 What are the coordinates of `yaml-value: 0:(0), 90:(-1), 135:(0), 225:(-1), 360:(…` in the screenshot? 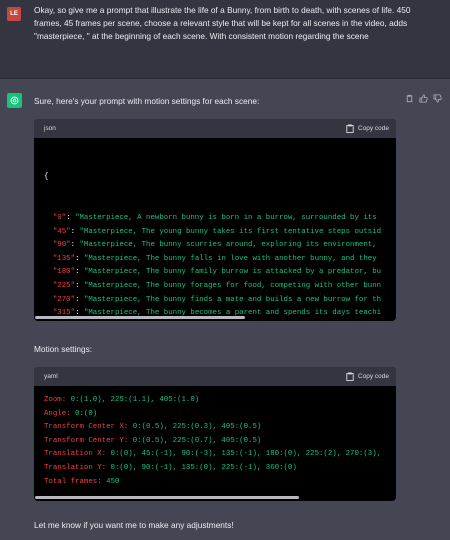 It's located at (201, 467).